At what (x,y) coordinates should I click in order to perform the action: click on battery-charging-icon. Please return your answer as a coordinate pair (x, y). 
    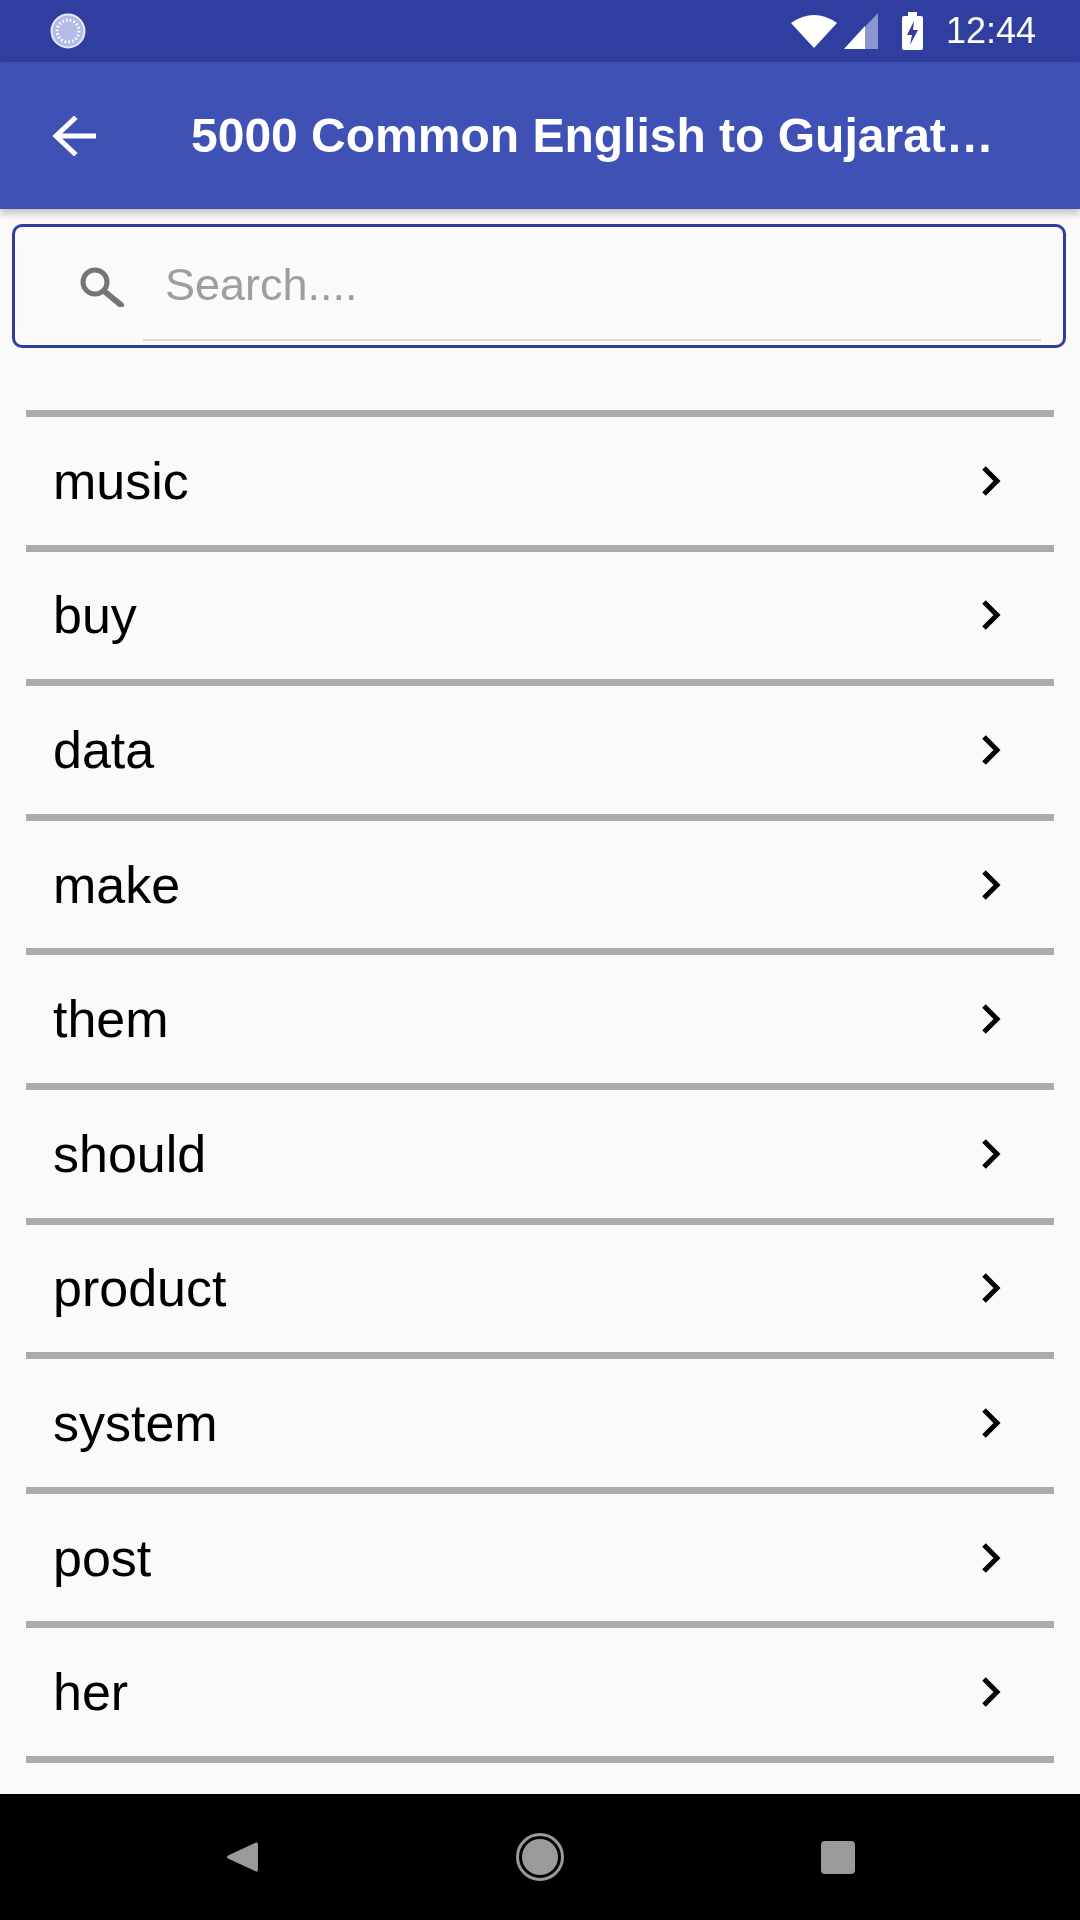
    Looking at the image, I should click on (912, 31).